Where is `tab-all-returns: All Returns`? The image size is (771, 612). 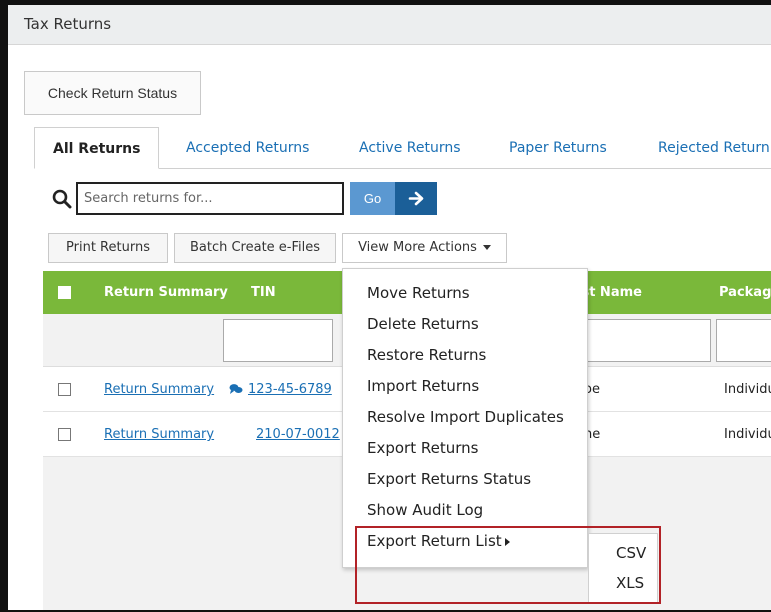 tab-all-returns: All Returns is located at coordinates (97, 148).